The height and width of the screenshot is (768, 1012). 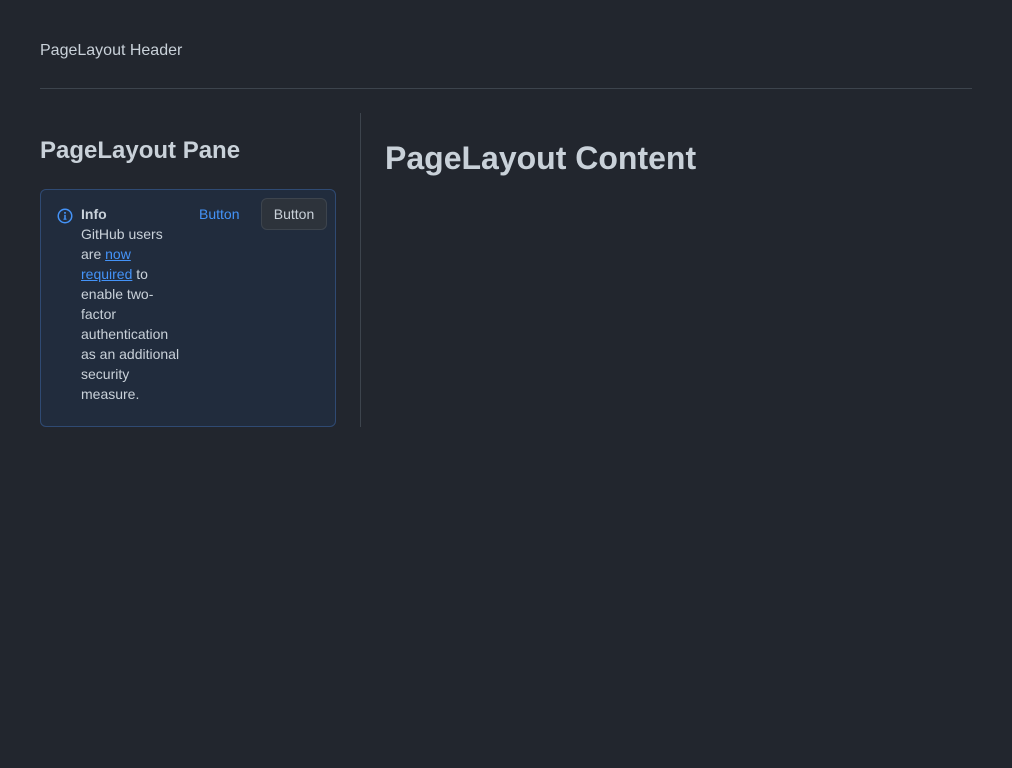 What do you see at coordinates (360, 270) in the screenshot?
I see `pane-divider` at bounding box center [360, 270].